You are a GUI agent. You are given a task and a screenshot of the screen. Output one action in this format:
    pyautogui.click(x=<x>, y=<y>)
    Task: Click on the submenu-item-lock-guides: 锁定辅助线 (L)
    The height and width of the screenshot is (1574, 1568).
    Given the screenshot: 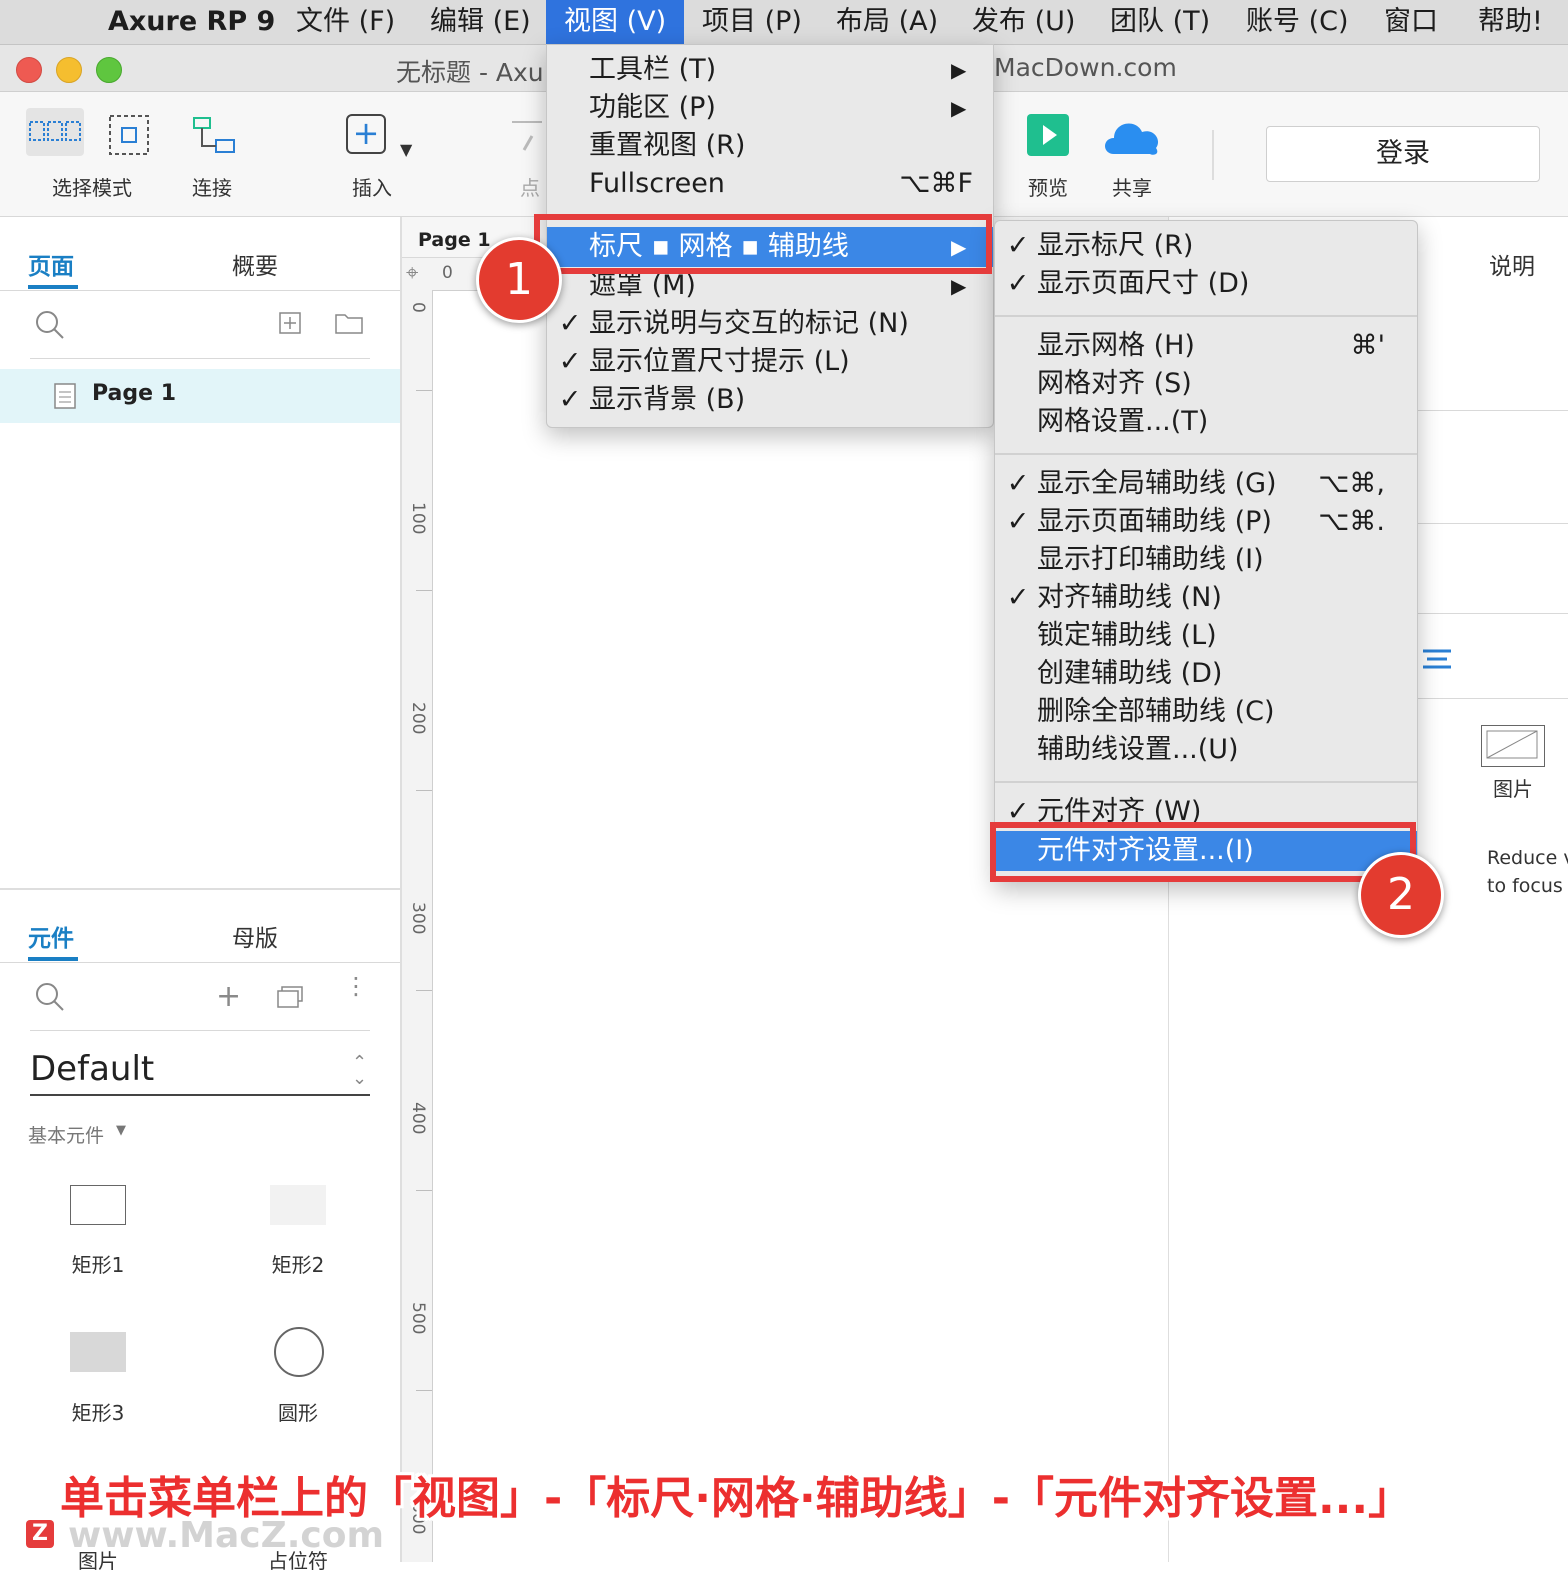 What is the action you would take?
    pyautogui.click(x=1206, y=636)
    